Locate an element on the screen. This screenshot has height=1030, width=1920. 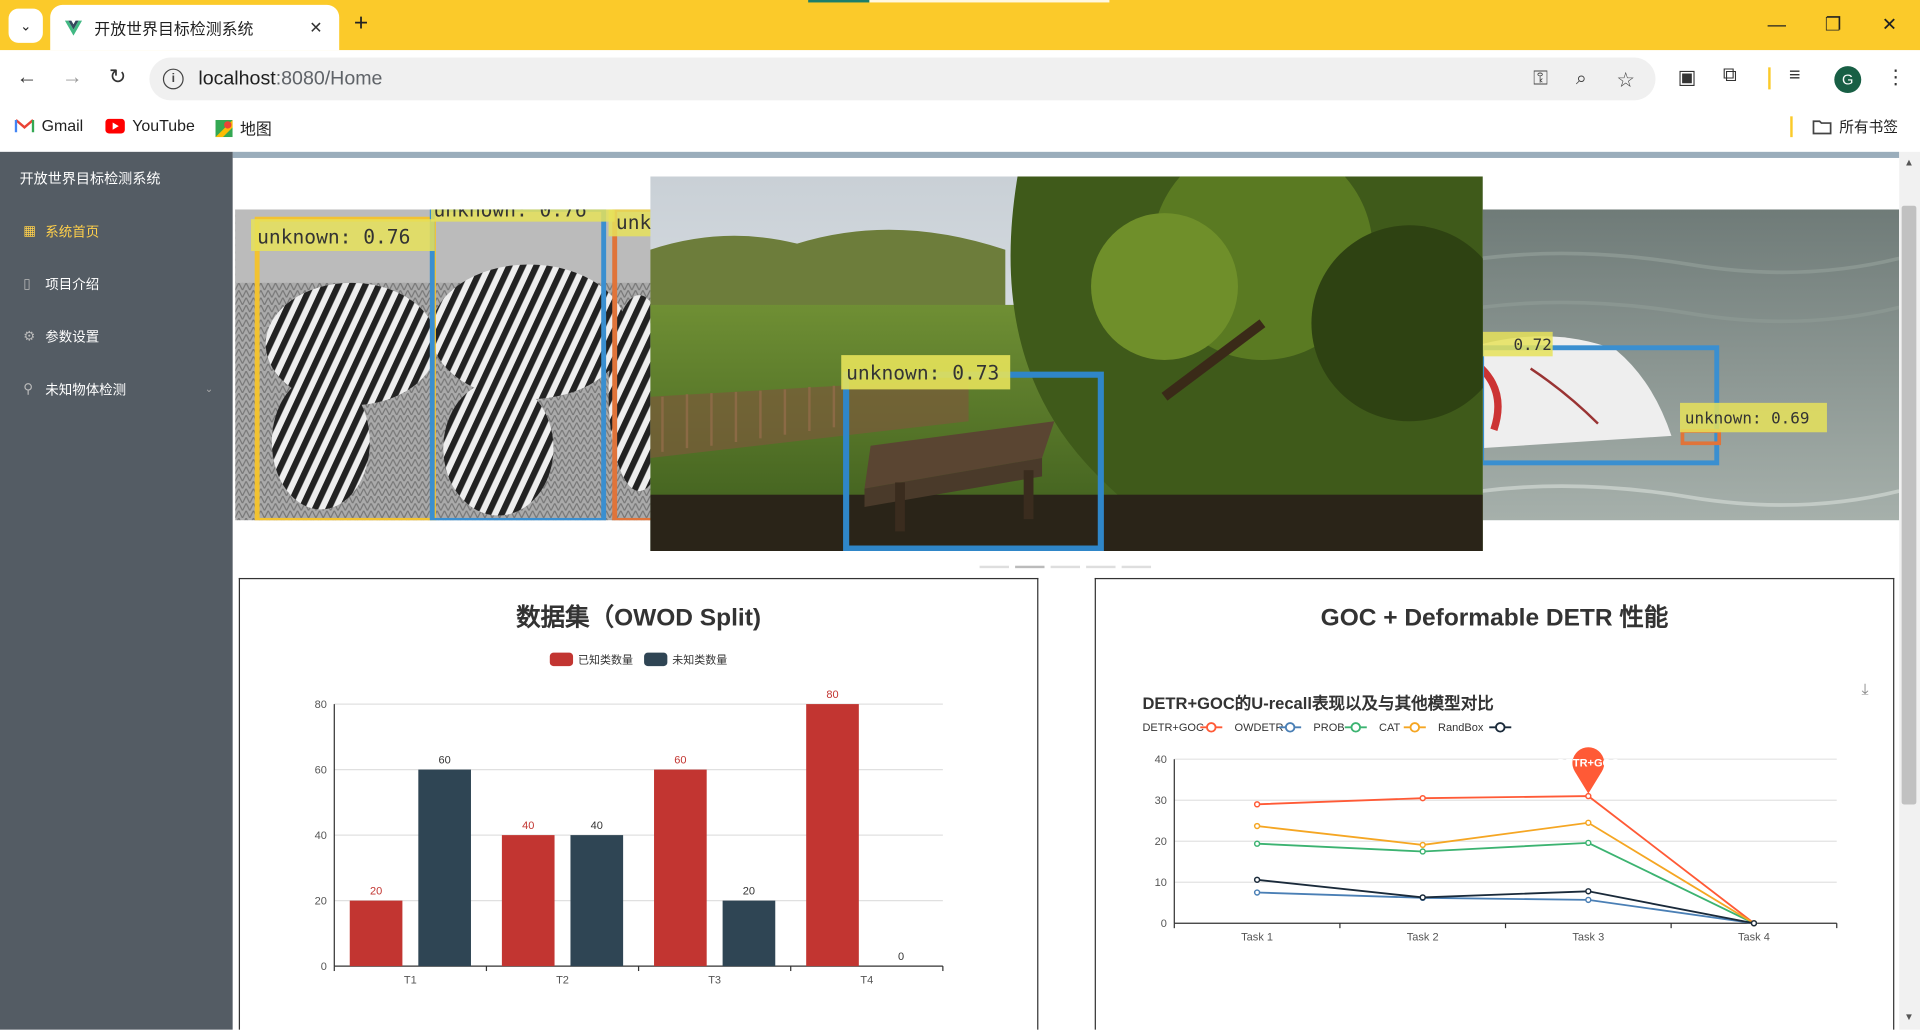
menu-kebab-icon: ⋮ is located at coordinates (1896, 77).